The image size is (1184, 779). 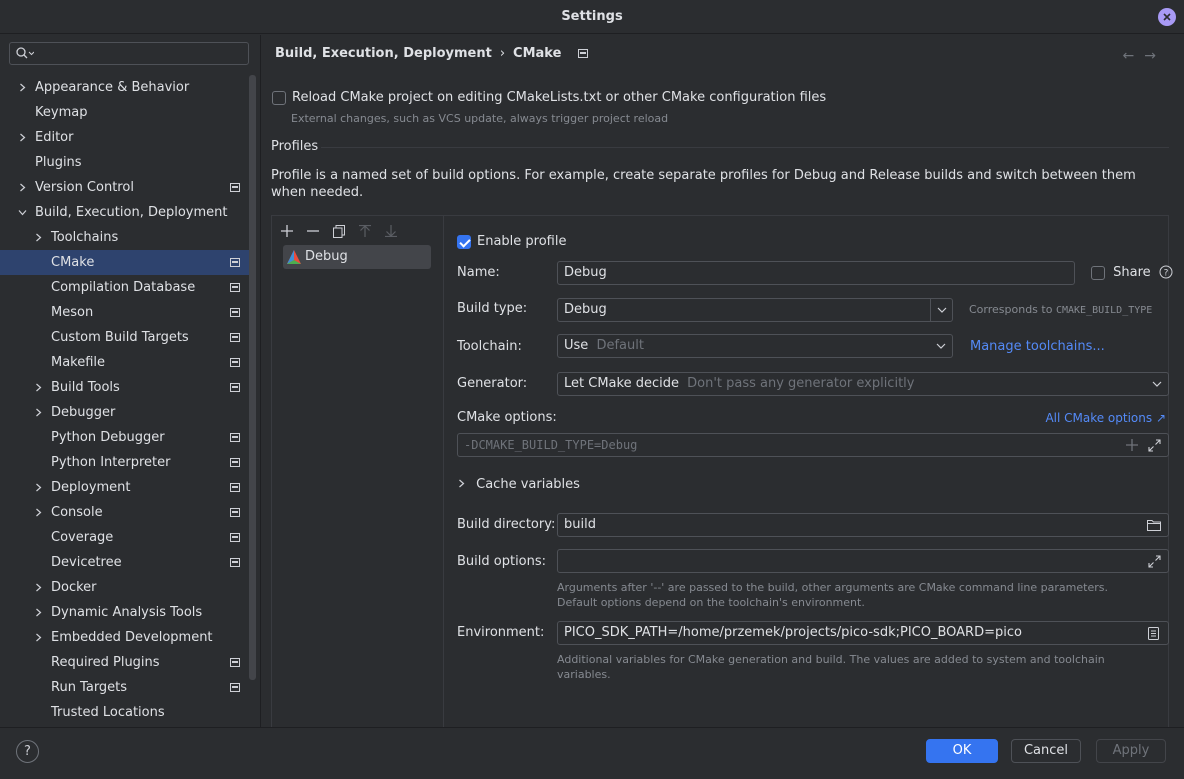 What do you see at coordinates (464, 241) in the screenshot?
I see `enable-profile-checkbox` at bounding box center [464, 241].